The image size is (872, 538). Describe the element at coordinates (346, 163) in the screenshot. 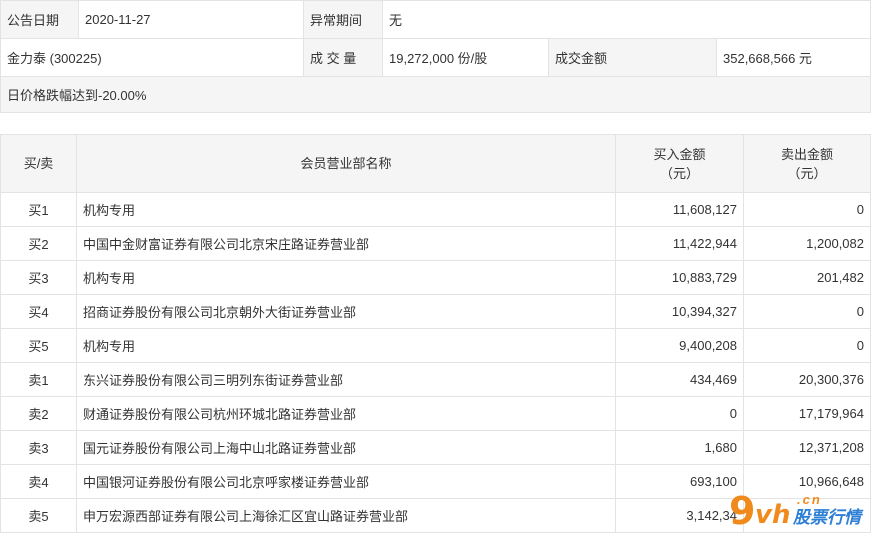

I see `header-department: 会员营业部名称` at that location.